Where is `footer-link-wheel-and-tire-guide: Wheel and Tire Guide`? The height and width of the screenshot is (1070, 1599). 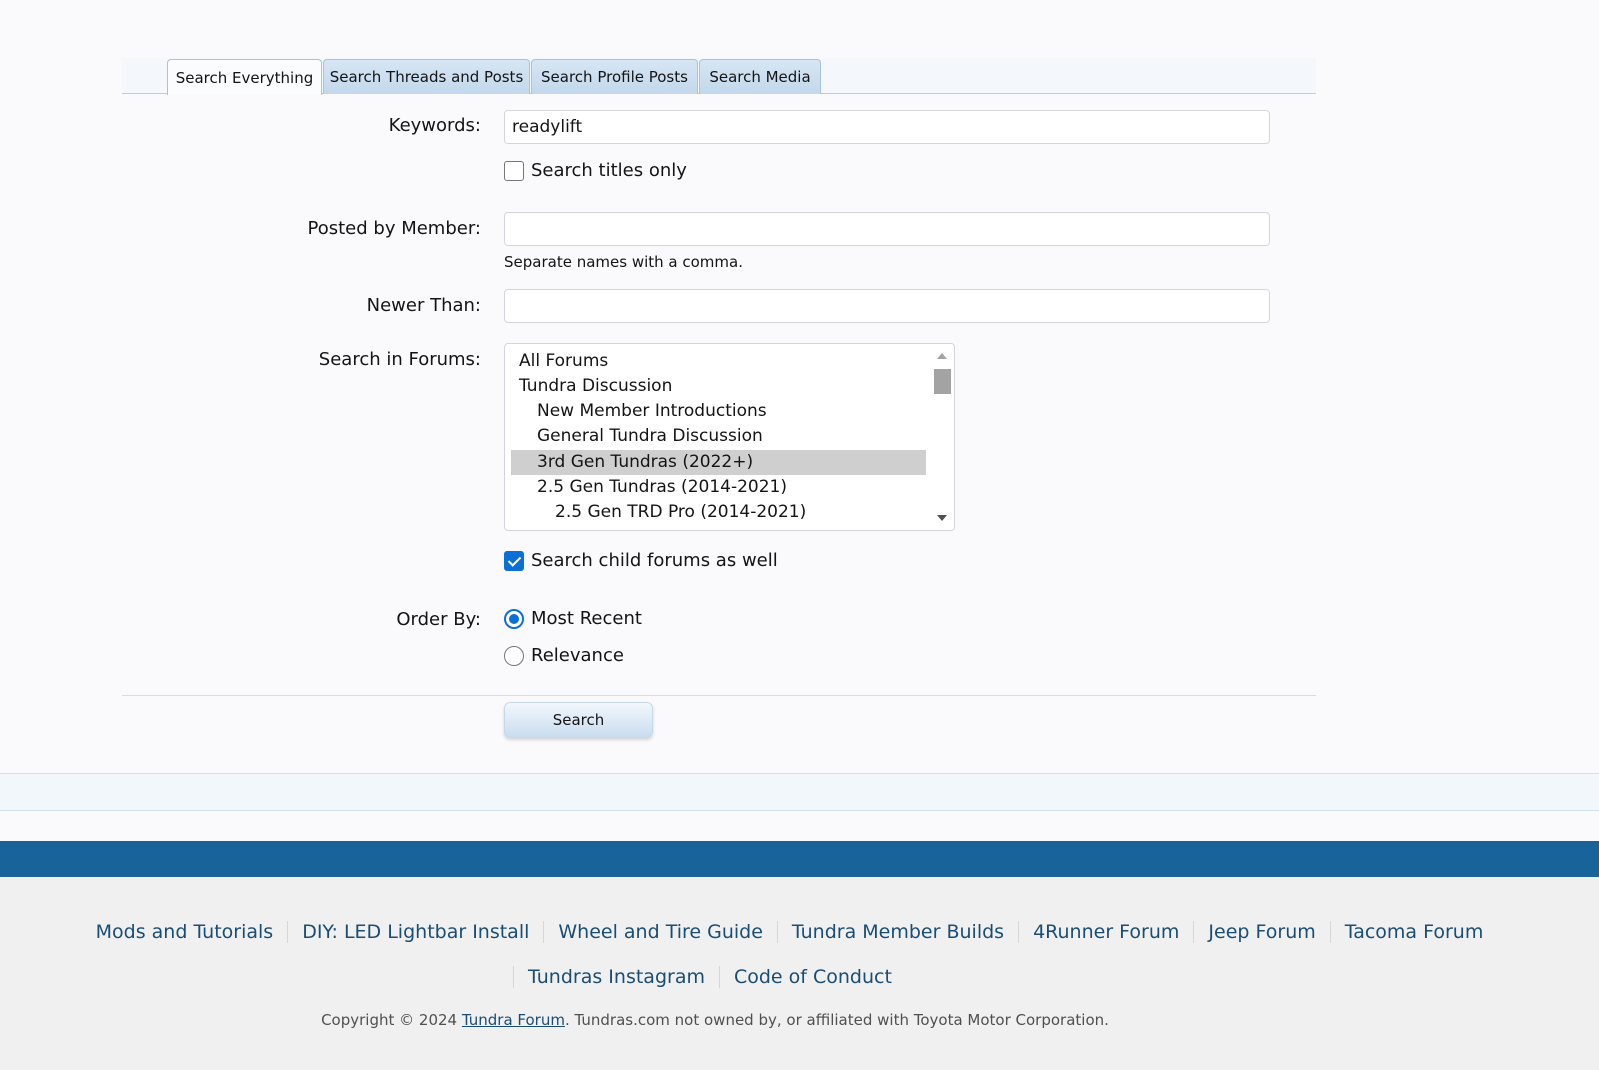
footer-link-wheel-and-tire-guide: Wheel and Tire Guide is located at coordinates (660, 932).